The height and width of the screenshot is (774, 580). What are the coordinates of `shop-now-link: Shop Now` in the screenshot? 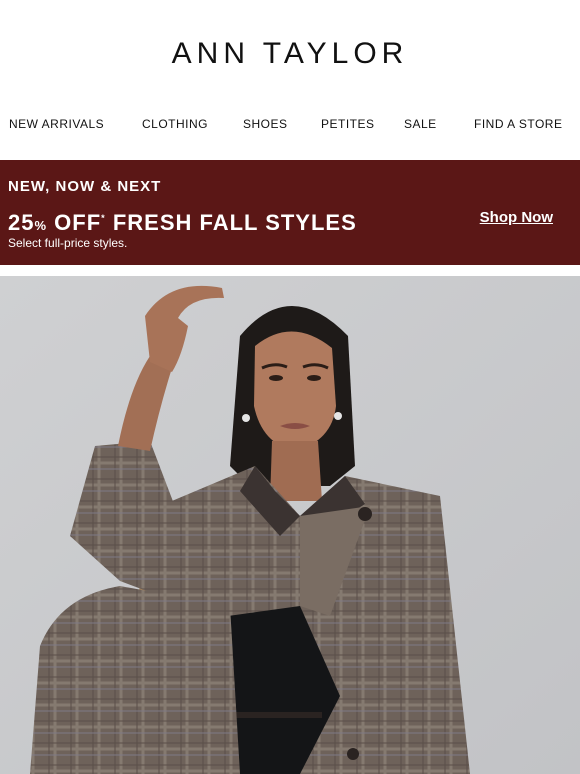 It's located at (516, 218).